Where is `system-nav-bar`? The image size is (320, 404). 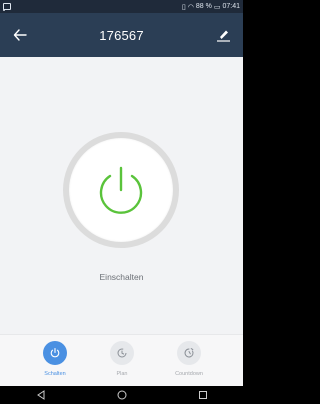 system-nav-bar is located at coordinates (121, 395).